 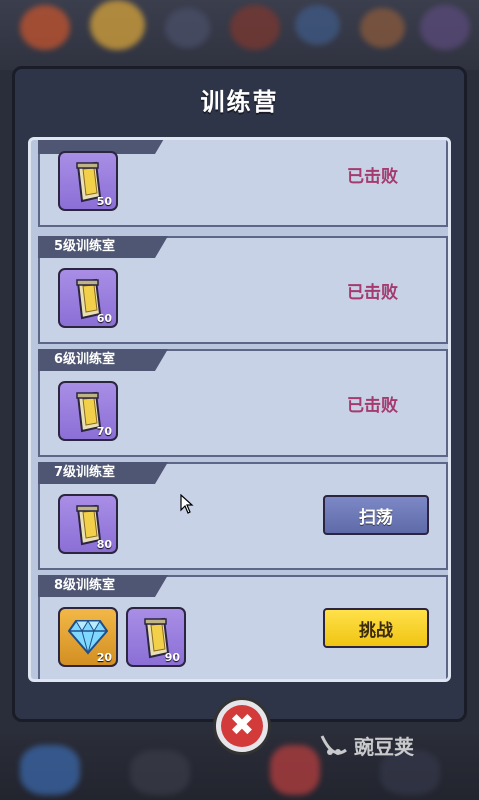 What do you see at coordinates (88, 524) in the screenshot?
I see `reward-item: 80` at bounding box center [88, 524].